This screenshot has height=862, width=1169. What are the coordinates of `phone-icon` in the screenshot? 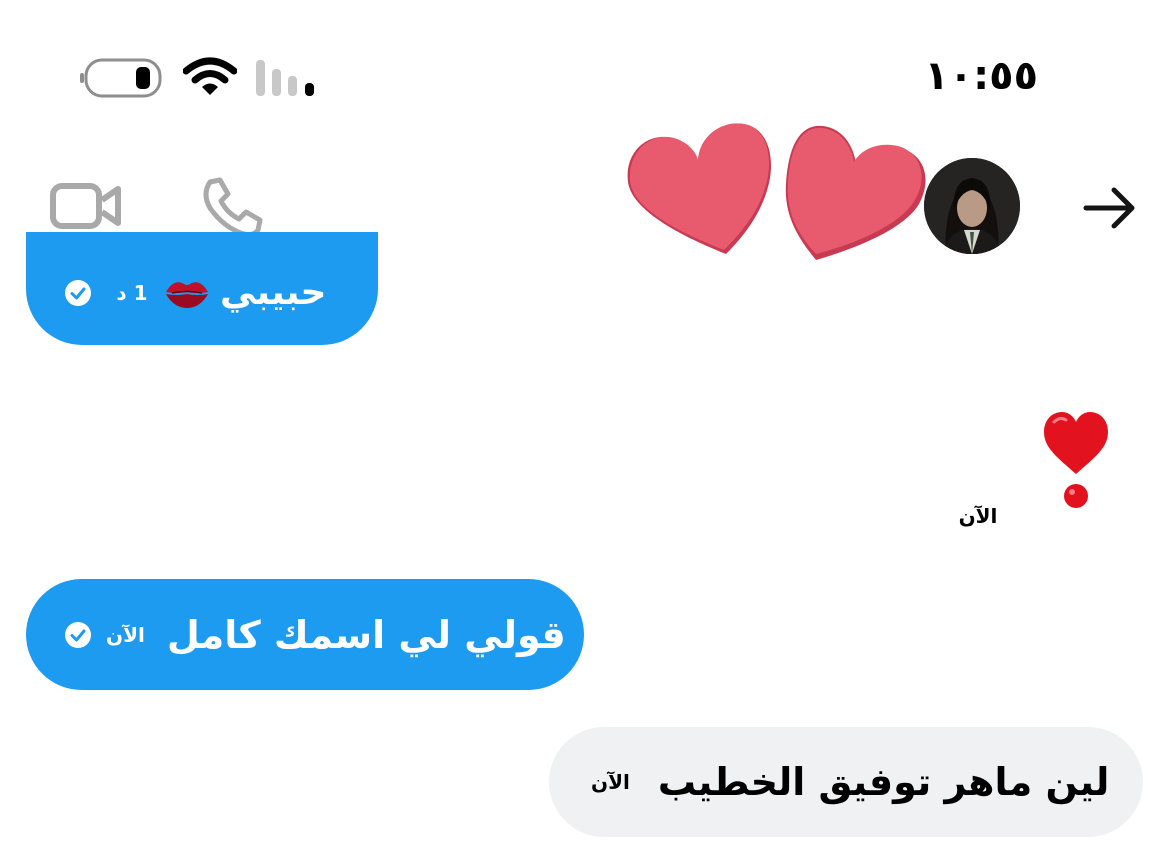 It's located at (232, 207).